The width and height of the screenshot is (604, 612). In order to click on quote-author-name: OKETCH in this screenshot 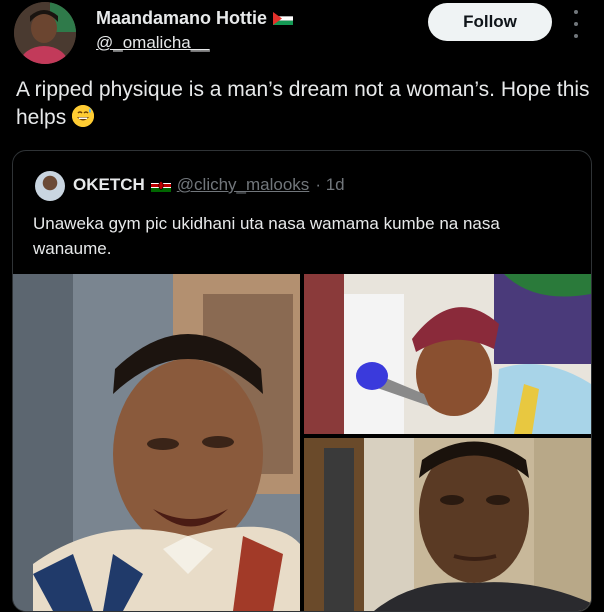, I will do `click(109, 185)`.